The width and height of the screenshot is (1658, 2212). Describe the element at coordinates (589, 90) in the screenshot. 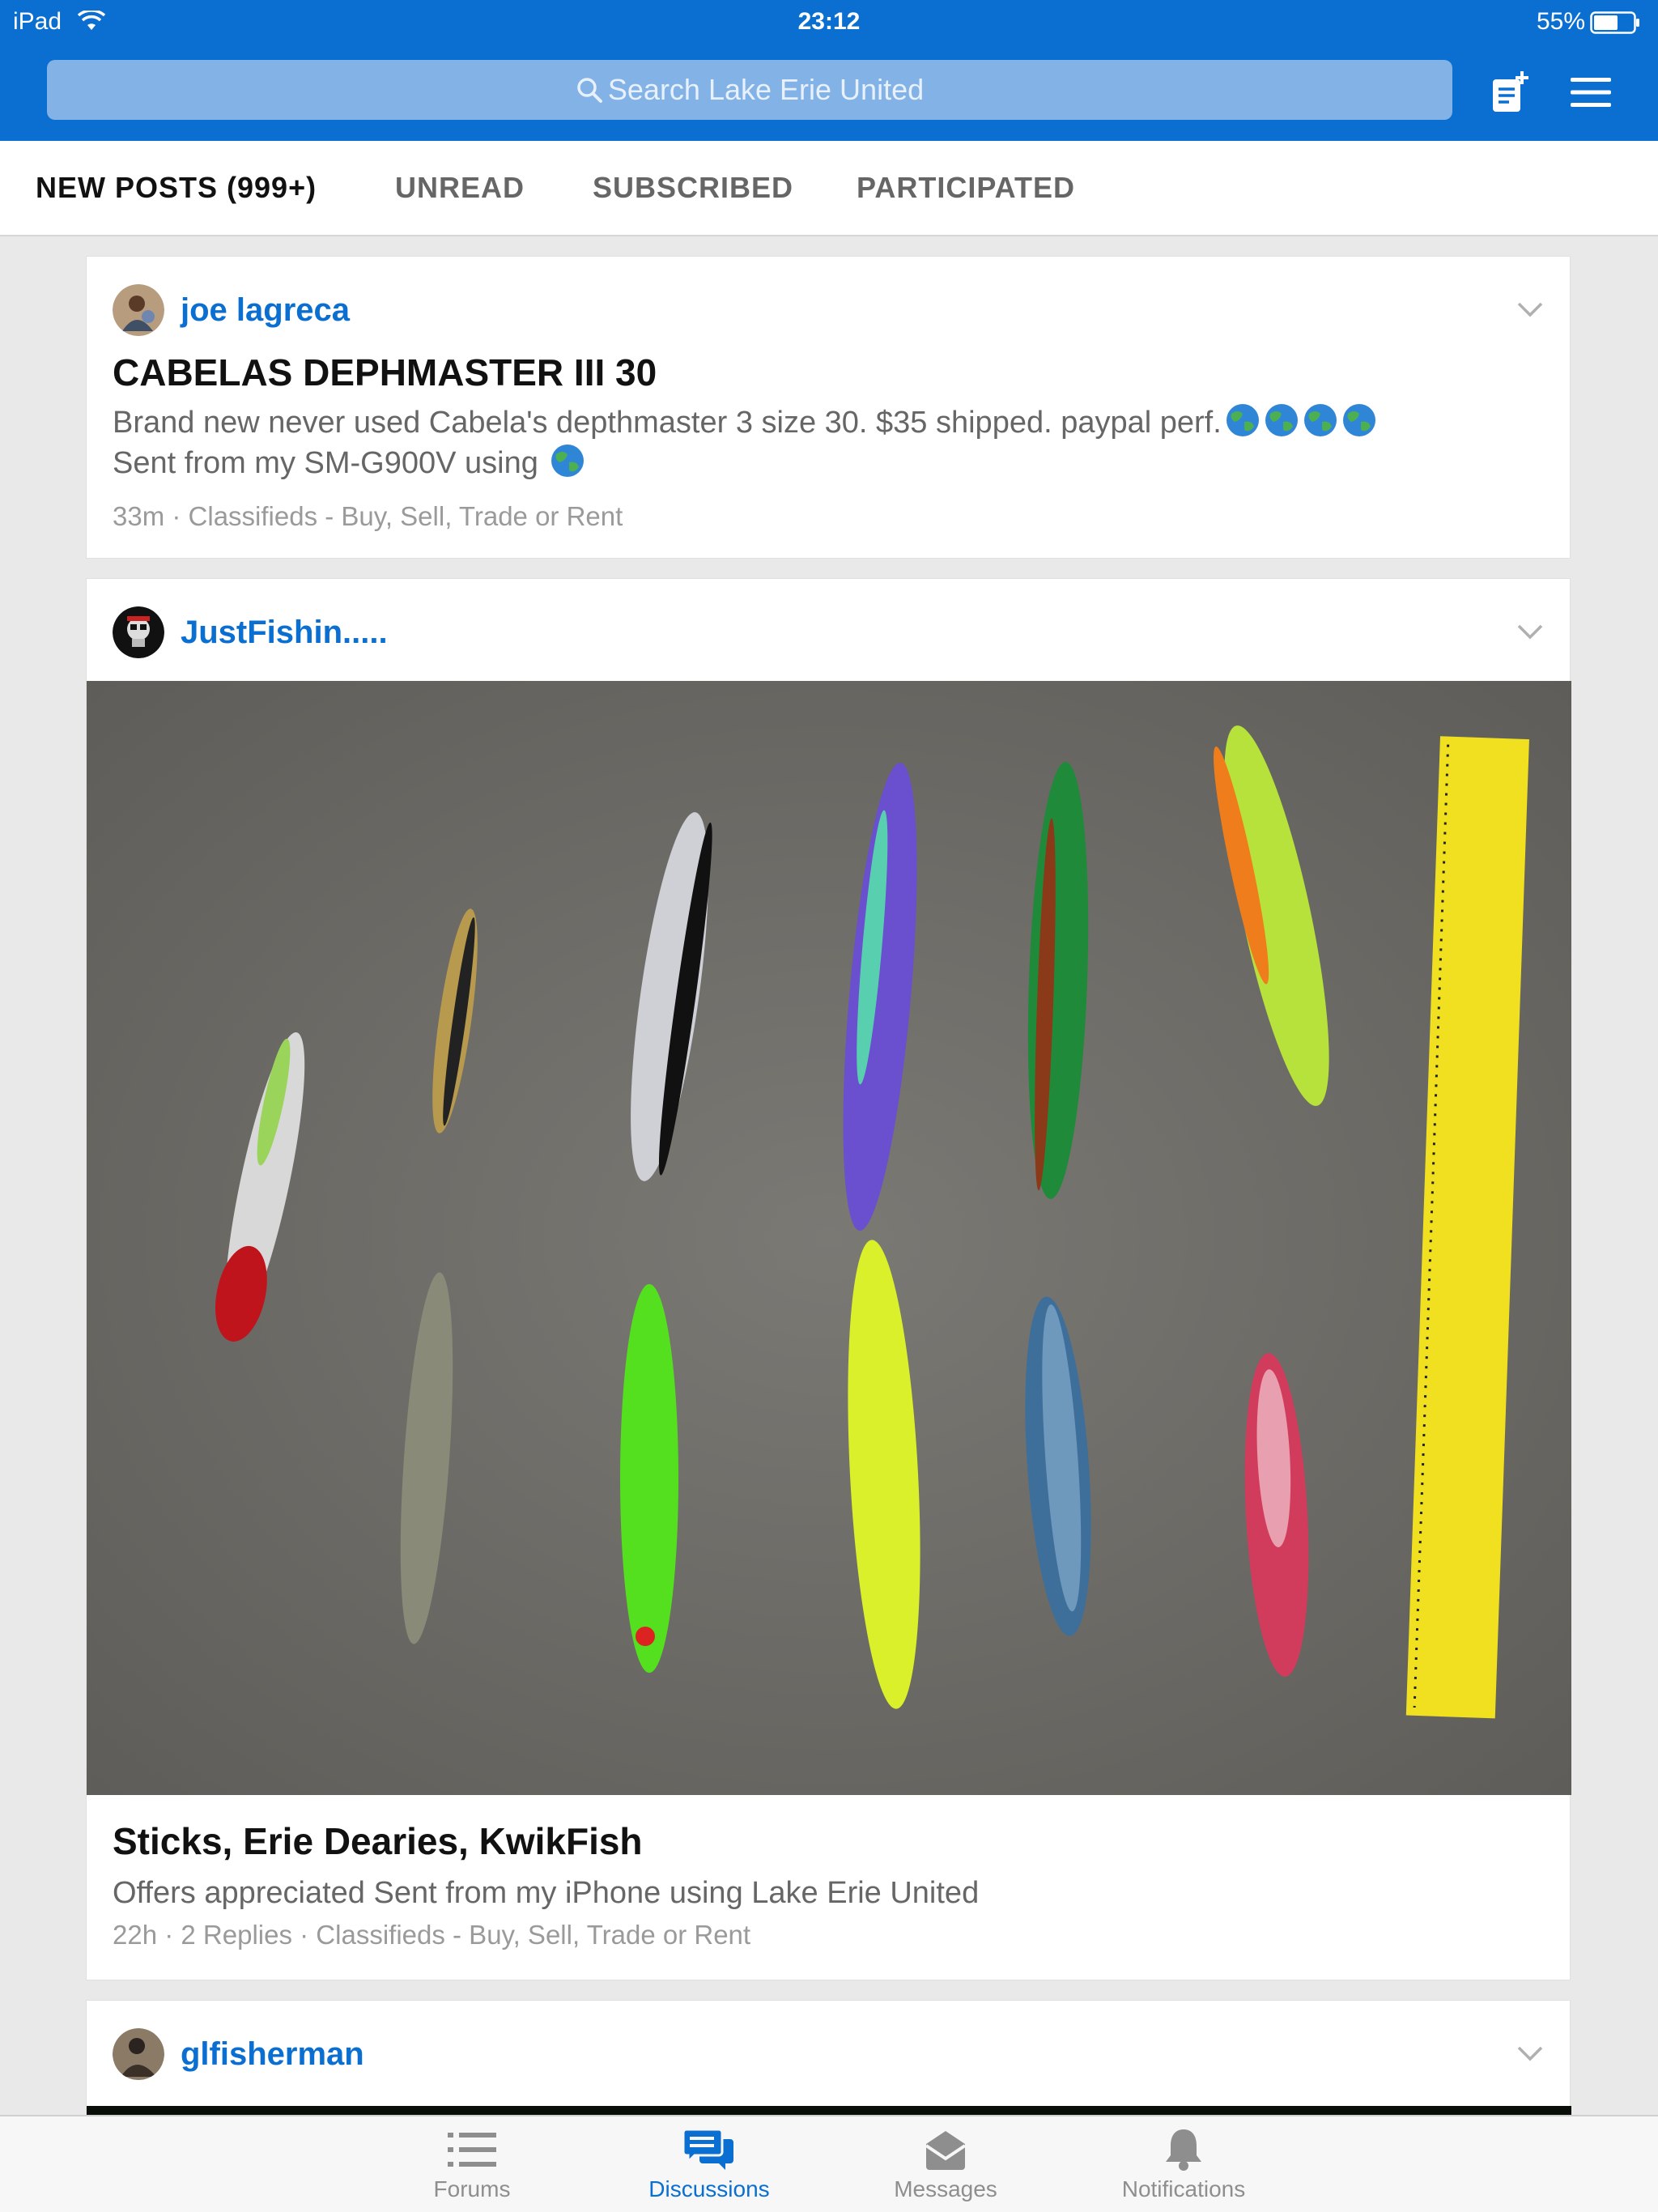

I see `search-icon` at that location.